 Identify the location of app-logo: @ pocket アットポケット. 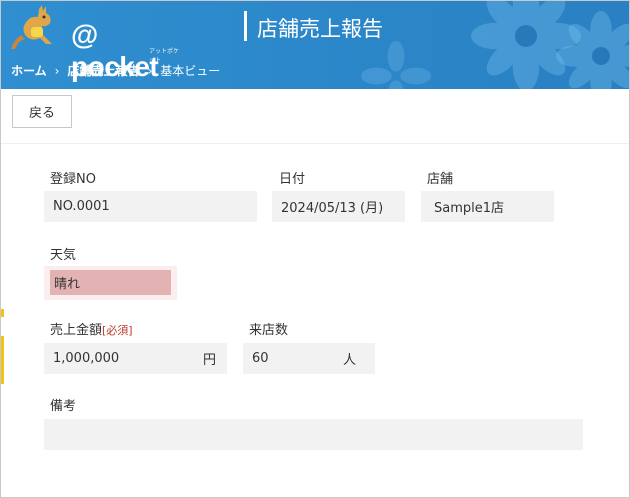
(96, 43).